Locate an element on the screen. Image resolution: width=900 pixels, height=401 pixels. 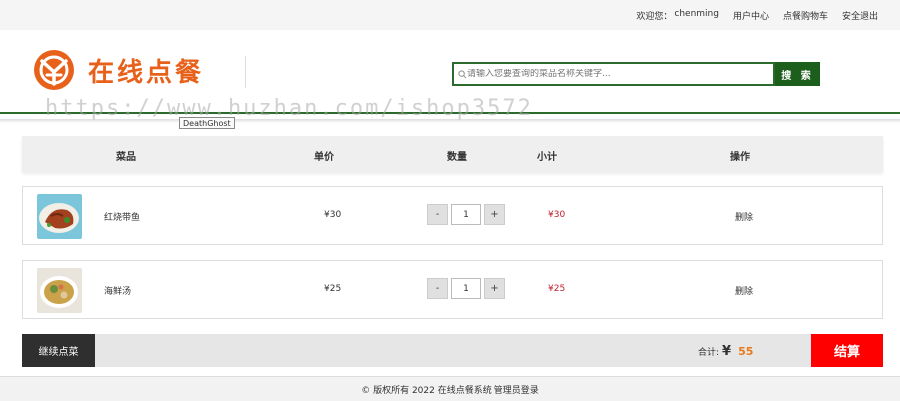
cart-item-row: 红烧带鱼 ¥30 - 1 + ¥30 删除 is located at coordinates (452, 215).